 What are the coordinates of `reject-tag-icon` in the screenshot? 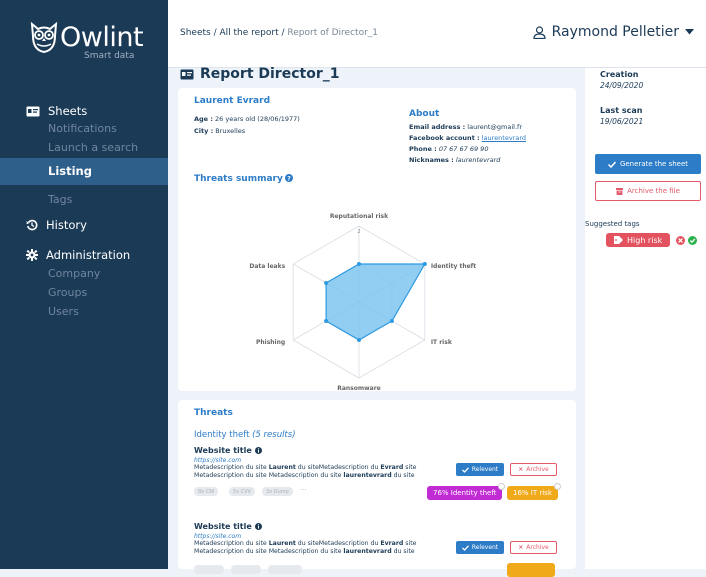 It's located at (680, 240).